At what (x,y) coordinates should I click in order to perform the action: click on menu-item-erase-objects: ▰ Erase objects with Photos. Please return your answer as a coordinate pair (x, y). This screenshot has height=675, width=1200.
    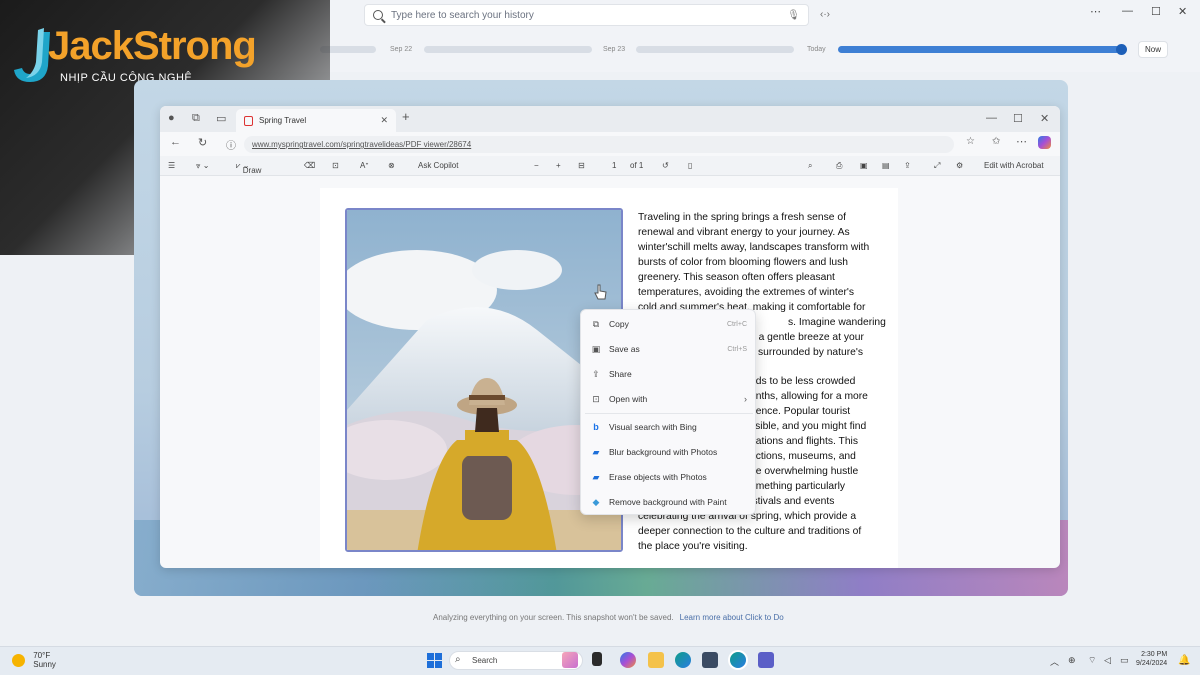
    Looking at the image, I should click on (669, 477).